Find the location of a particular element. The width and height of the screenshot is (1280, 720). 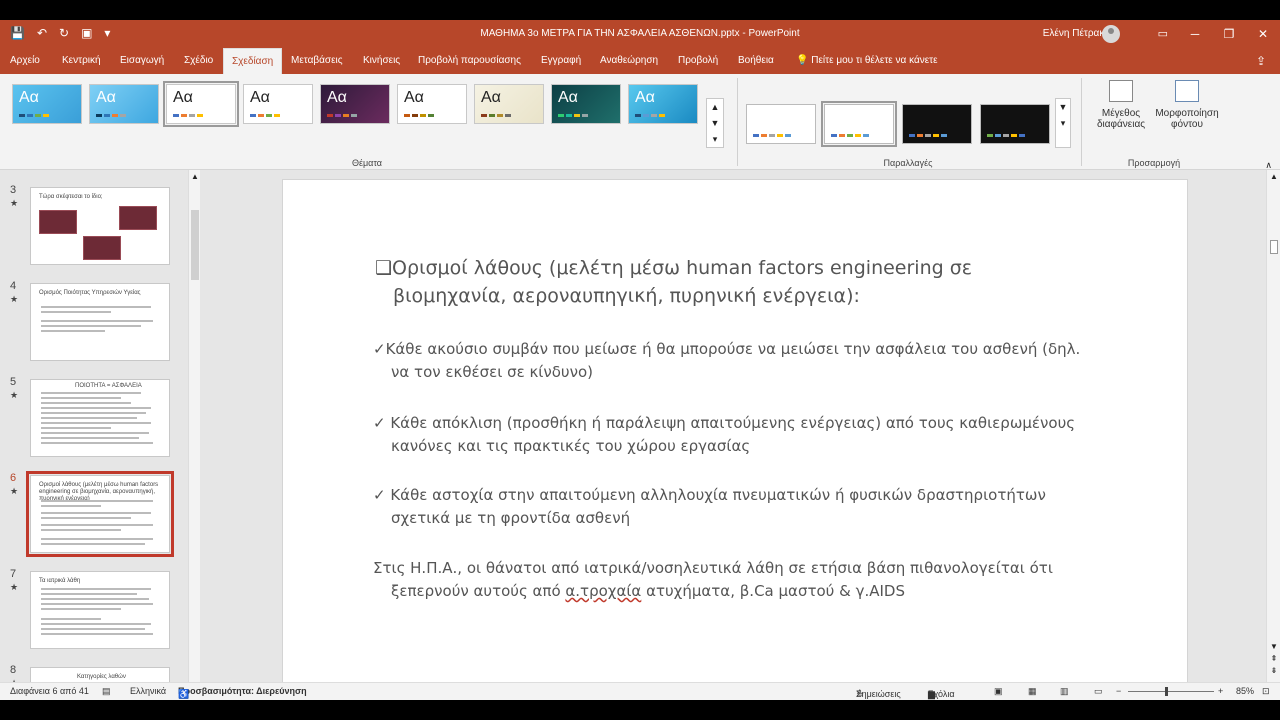

tab-design: Σχεδίαση is located at coordinates (253, 61).